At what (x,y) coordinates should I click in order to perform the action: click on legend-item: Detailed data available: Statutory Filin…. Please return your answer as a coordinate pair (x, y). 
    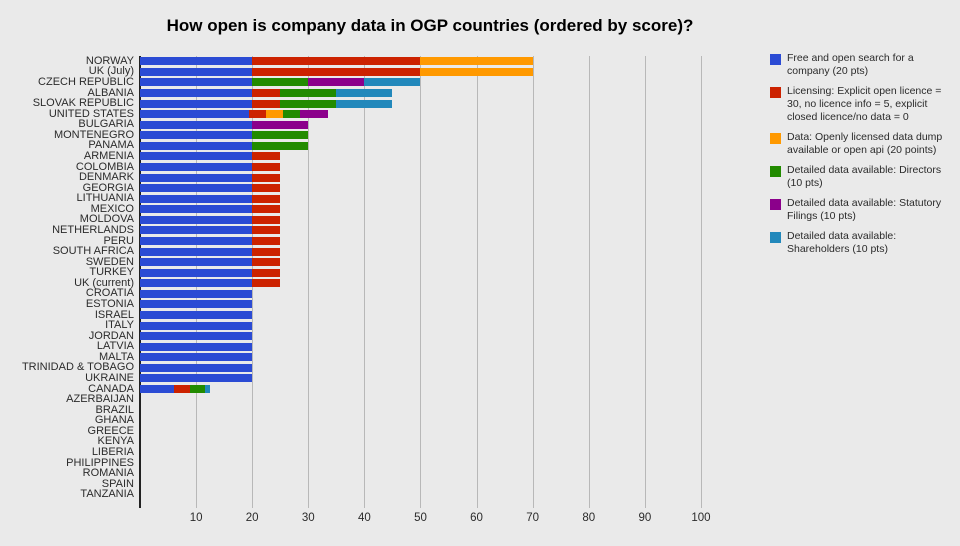
    Looking at the image, I should click on (865, 210).